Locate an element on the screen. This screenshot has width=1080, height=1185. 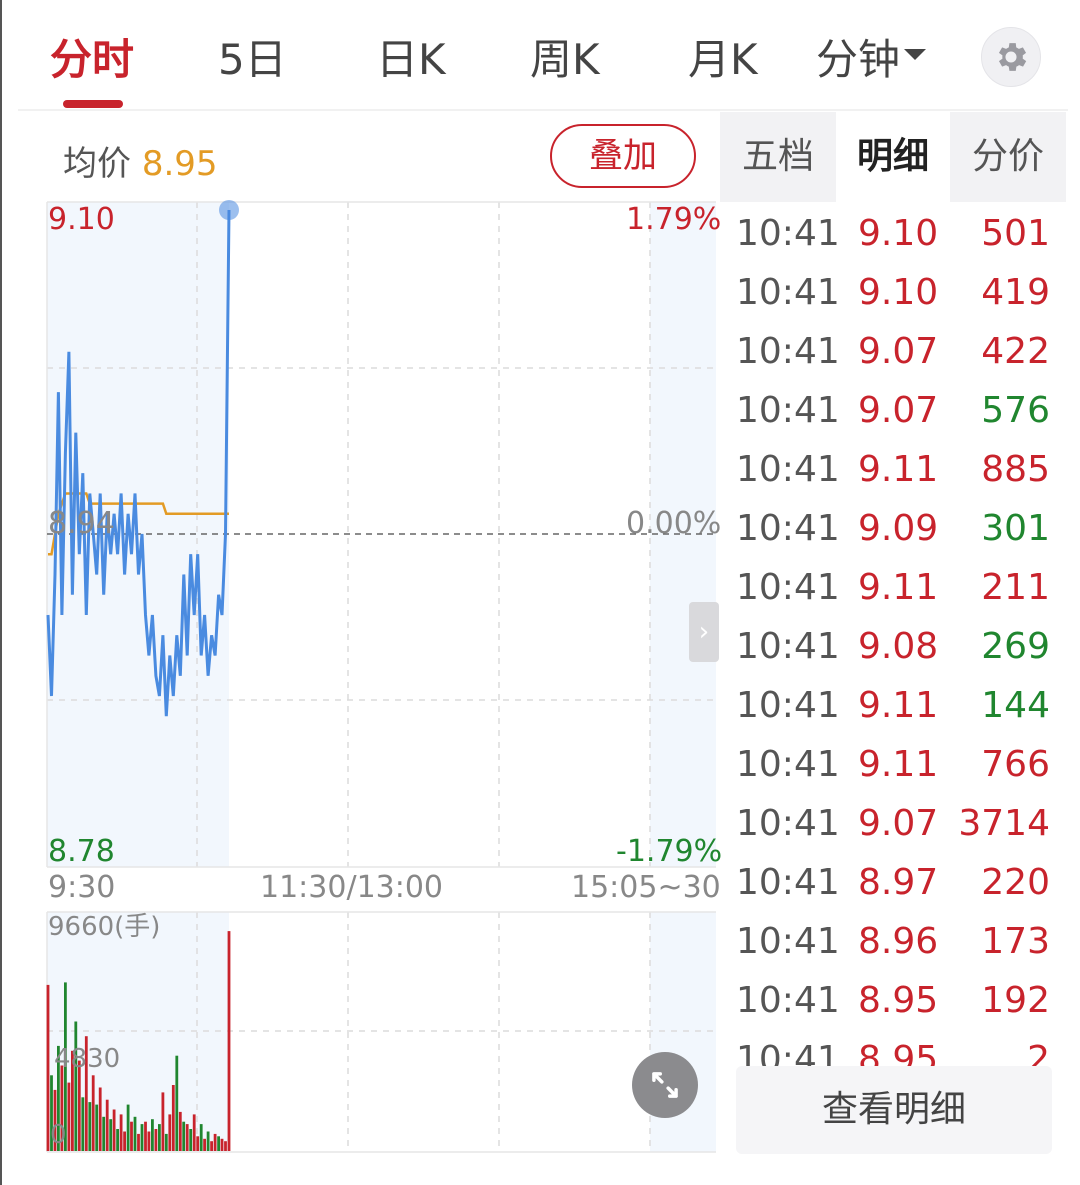
tick-volume: 422 is located at coordinates (1015, 351).